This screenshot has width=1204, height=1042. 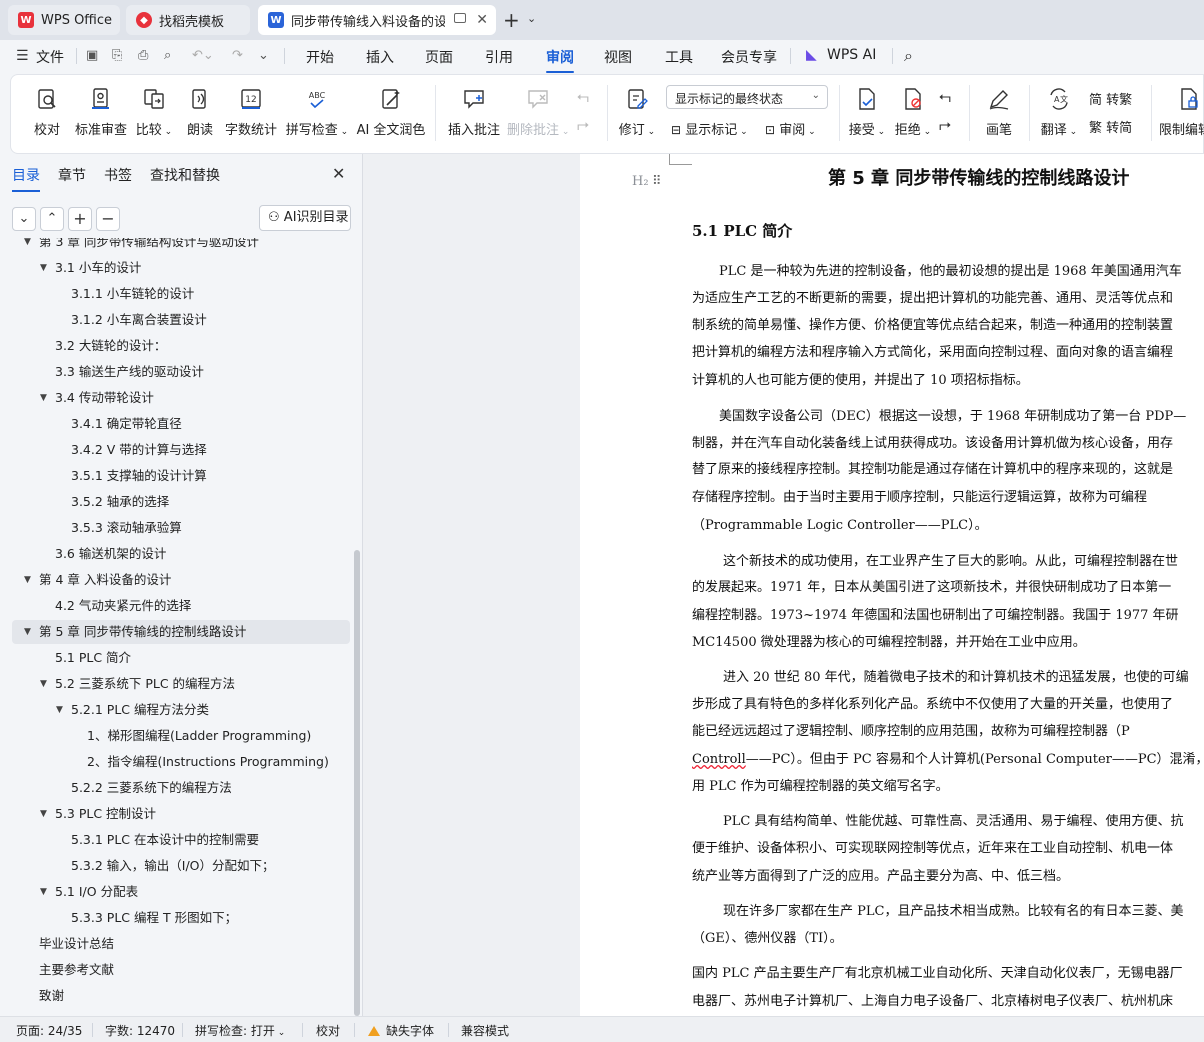 What do you see at coordinates (176, 450) in the screenshot?
I see `toc-item: 3.4.2 V 带的计算与选择` at bounding box center [176, 450].